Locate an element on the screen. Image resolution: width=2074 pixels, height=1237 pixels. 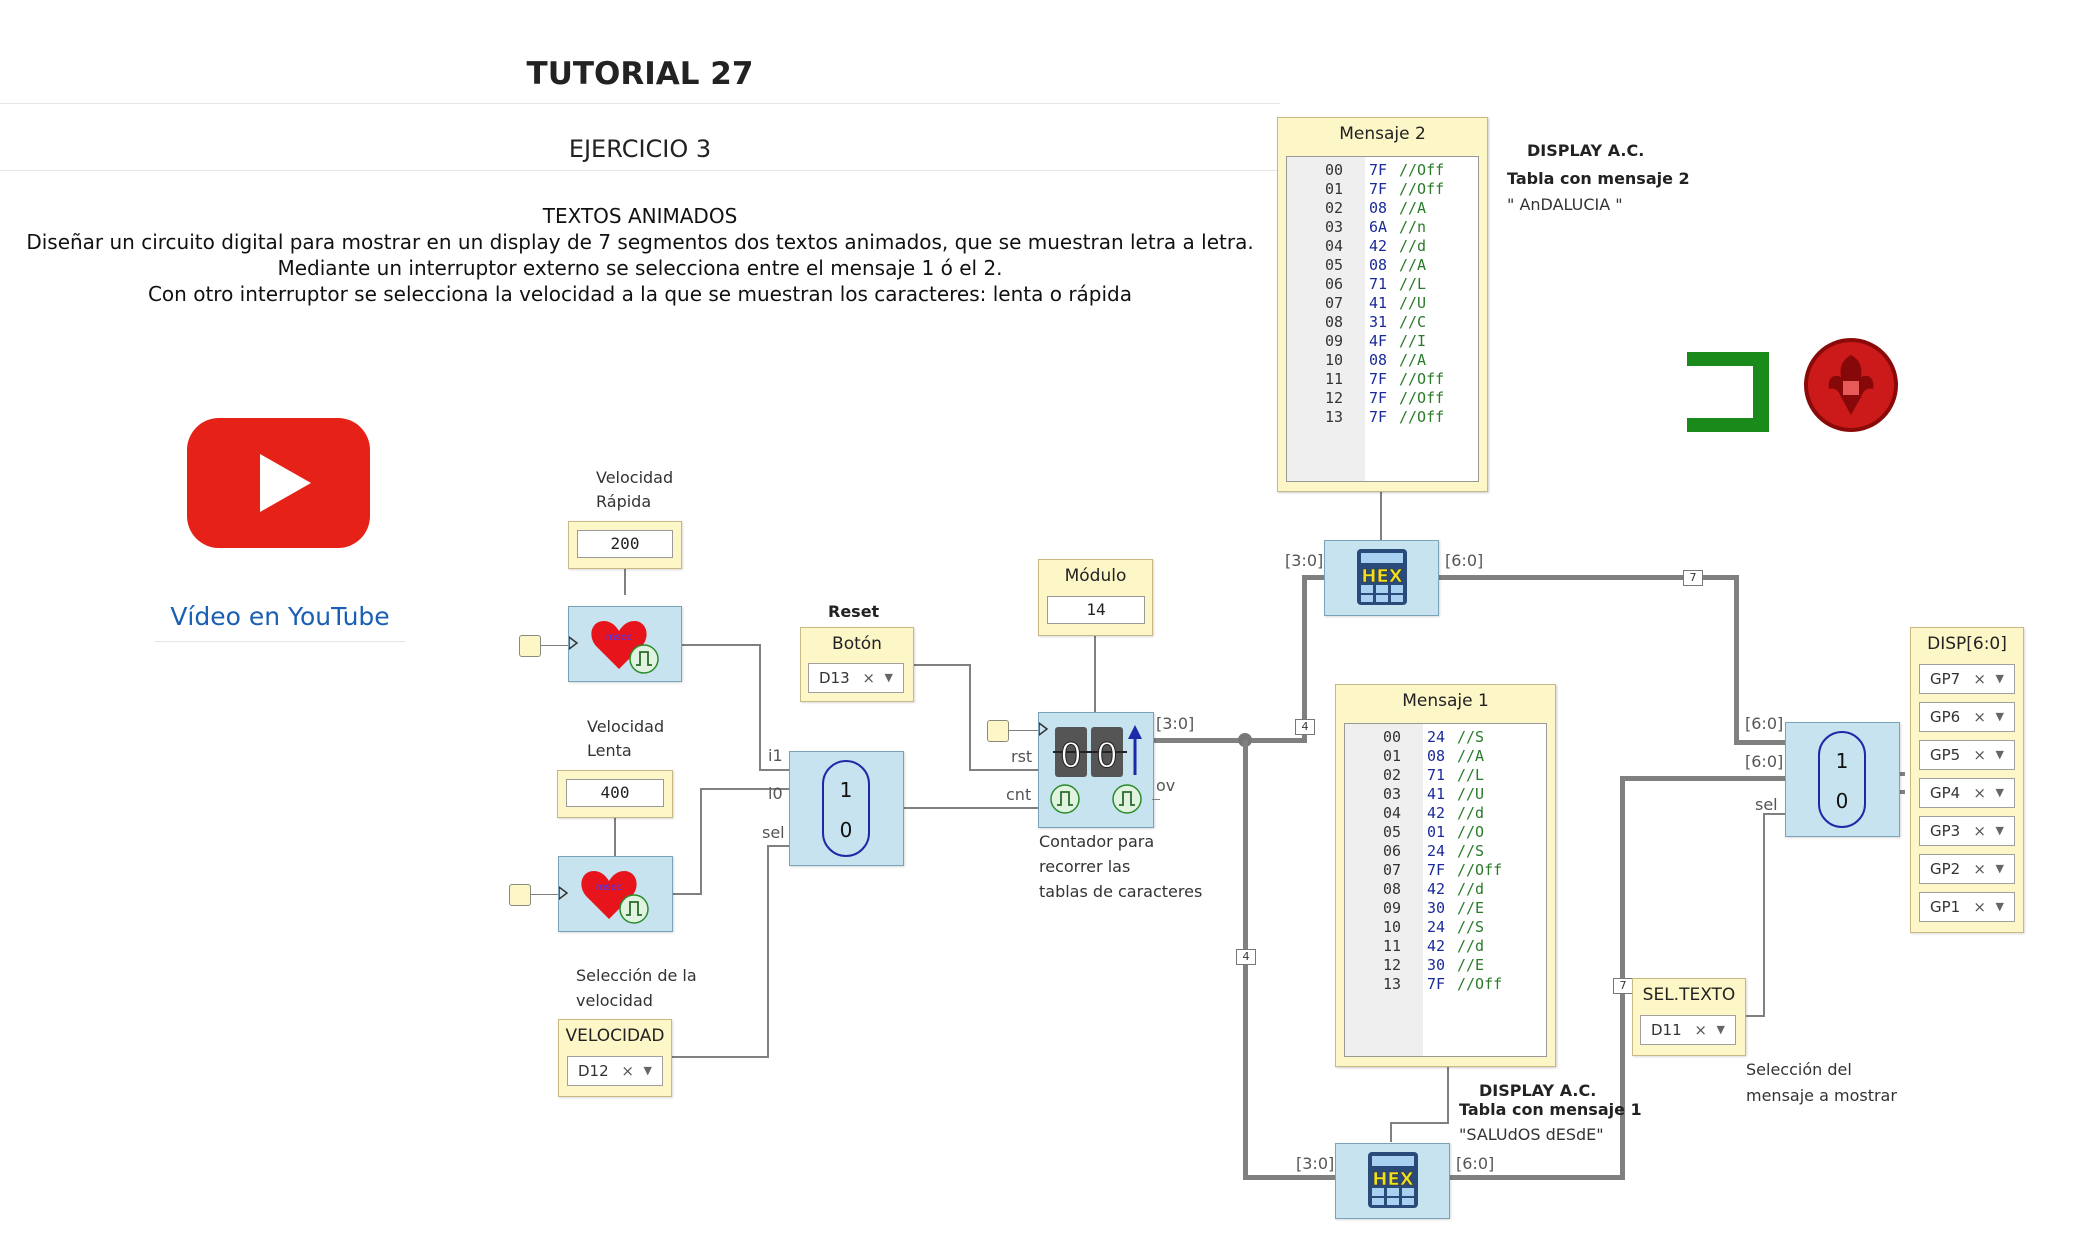
rom-value: 41 is located at coordinates (1378, 303).